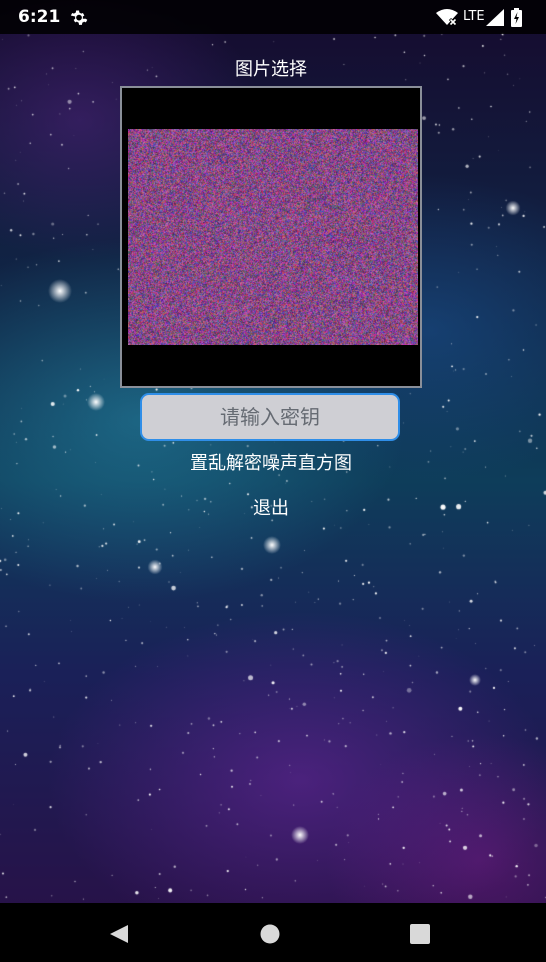  What do you see at coordinates (447, 19) in the screenshot?
I see `wifi-icon` at bounding box center [447, 19].